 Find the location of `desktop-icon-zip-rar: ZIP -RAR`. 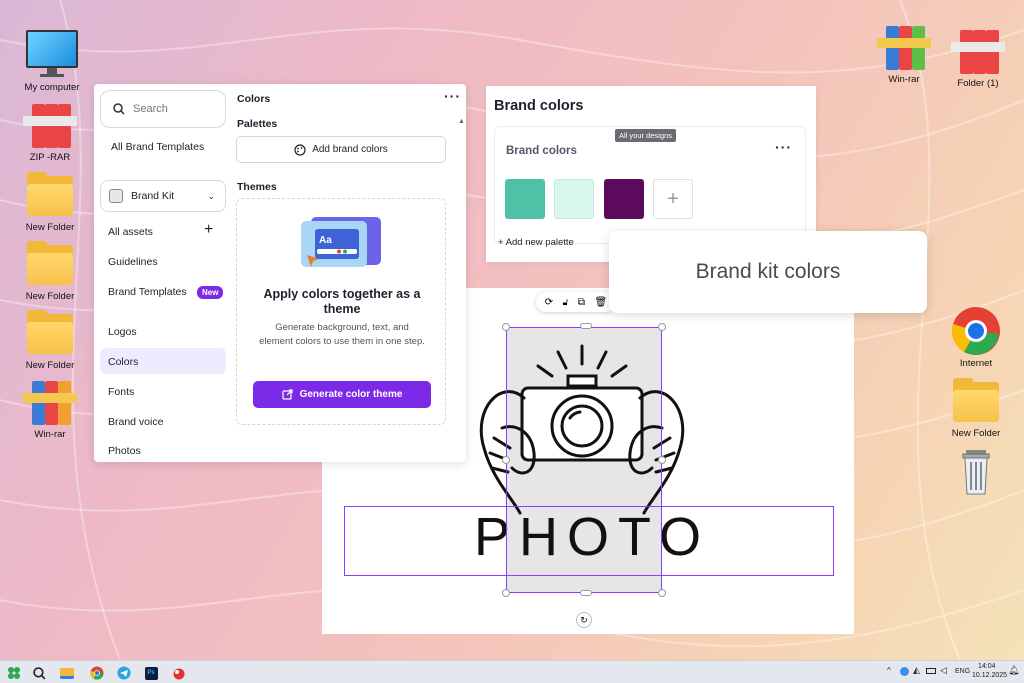

desktop-icon-zip-rar: ZIP -RAR is located at coordinates (50, 131).